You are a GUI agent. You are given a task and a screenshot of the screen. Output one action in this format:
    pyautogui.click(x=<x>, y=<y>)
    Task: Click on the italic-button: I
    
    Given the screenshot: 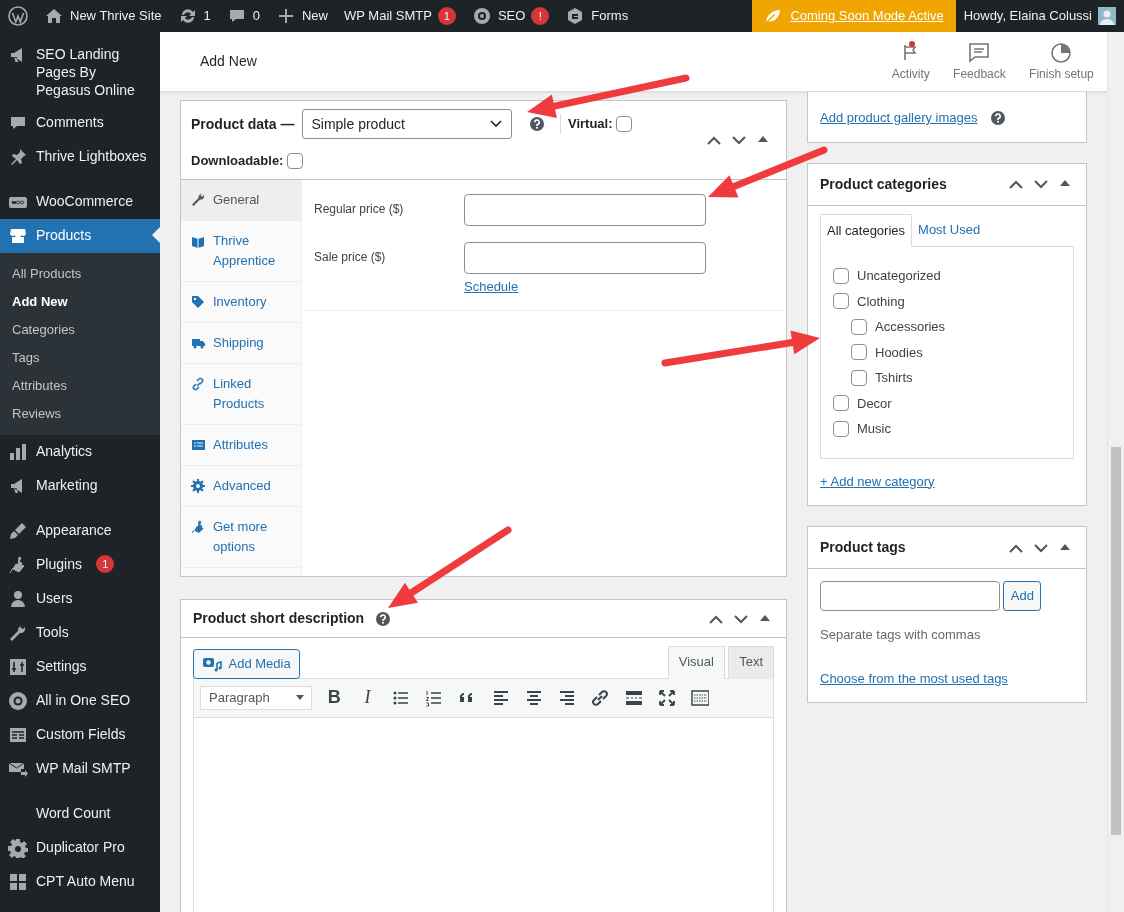 What is the action you would take?
    pyautogui.click(x=367, y=697)
    